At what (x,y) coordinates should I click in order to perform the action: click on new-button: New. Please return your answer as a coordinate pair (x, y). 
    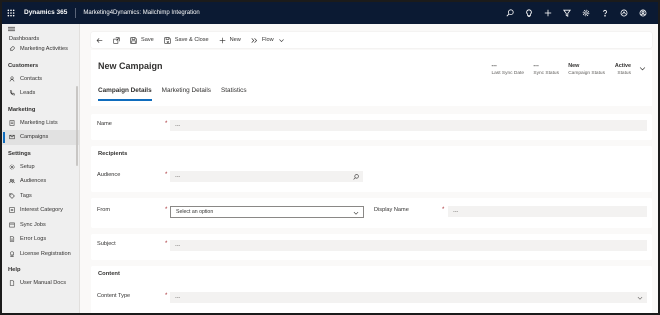
    Looking at the image, I should click on (230, 40).